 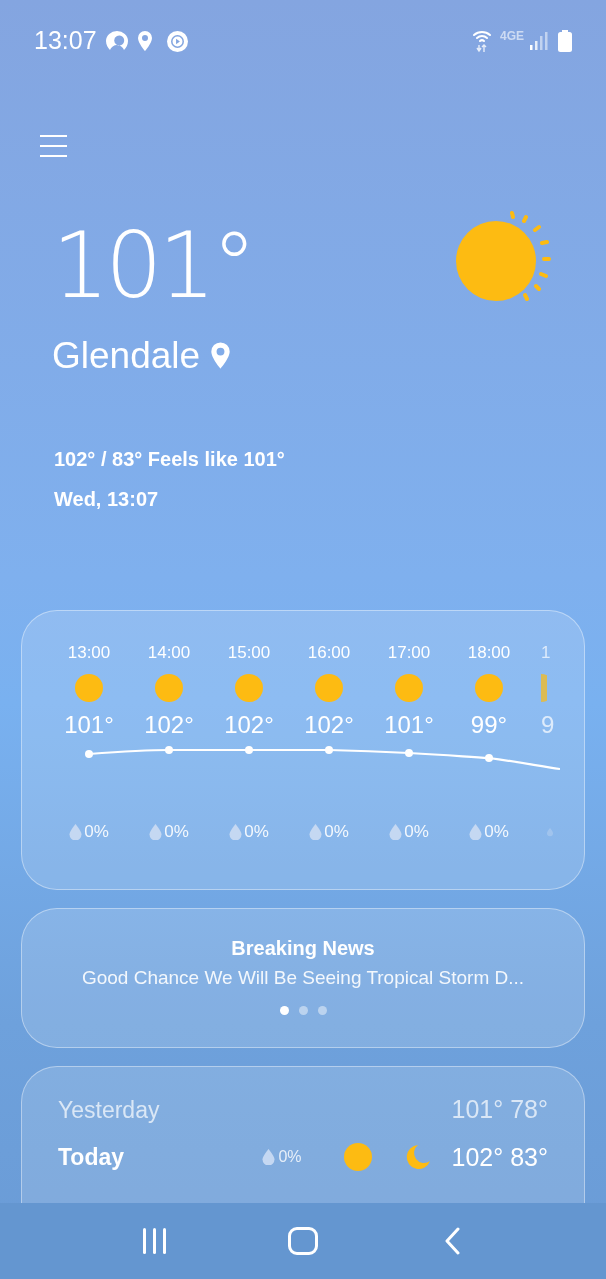 I want to click on signal-icon, so click(x=539, y=41).